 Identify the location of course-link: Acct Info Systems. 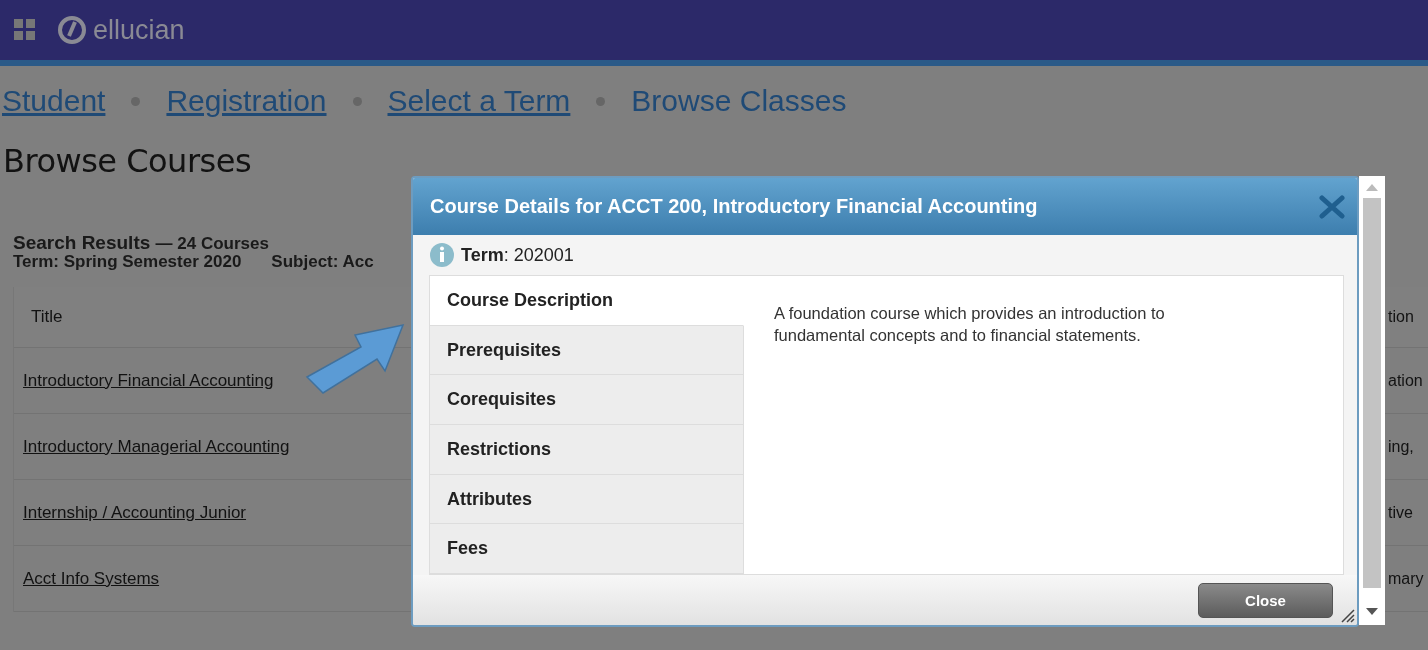
(87, 578).